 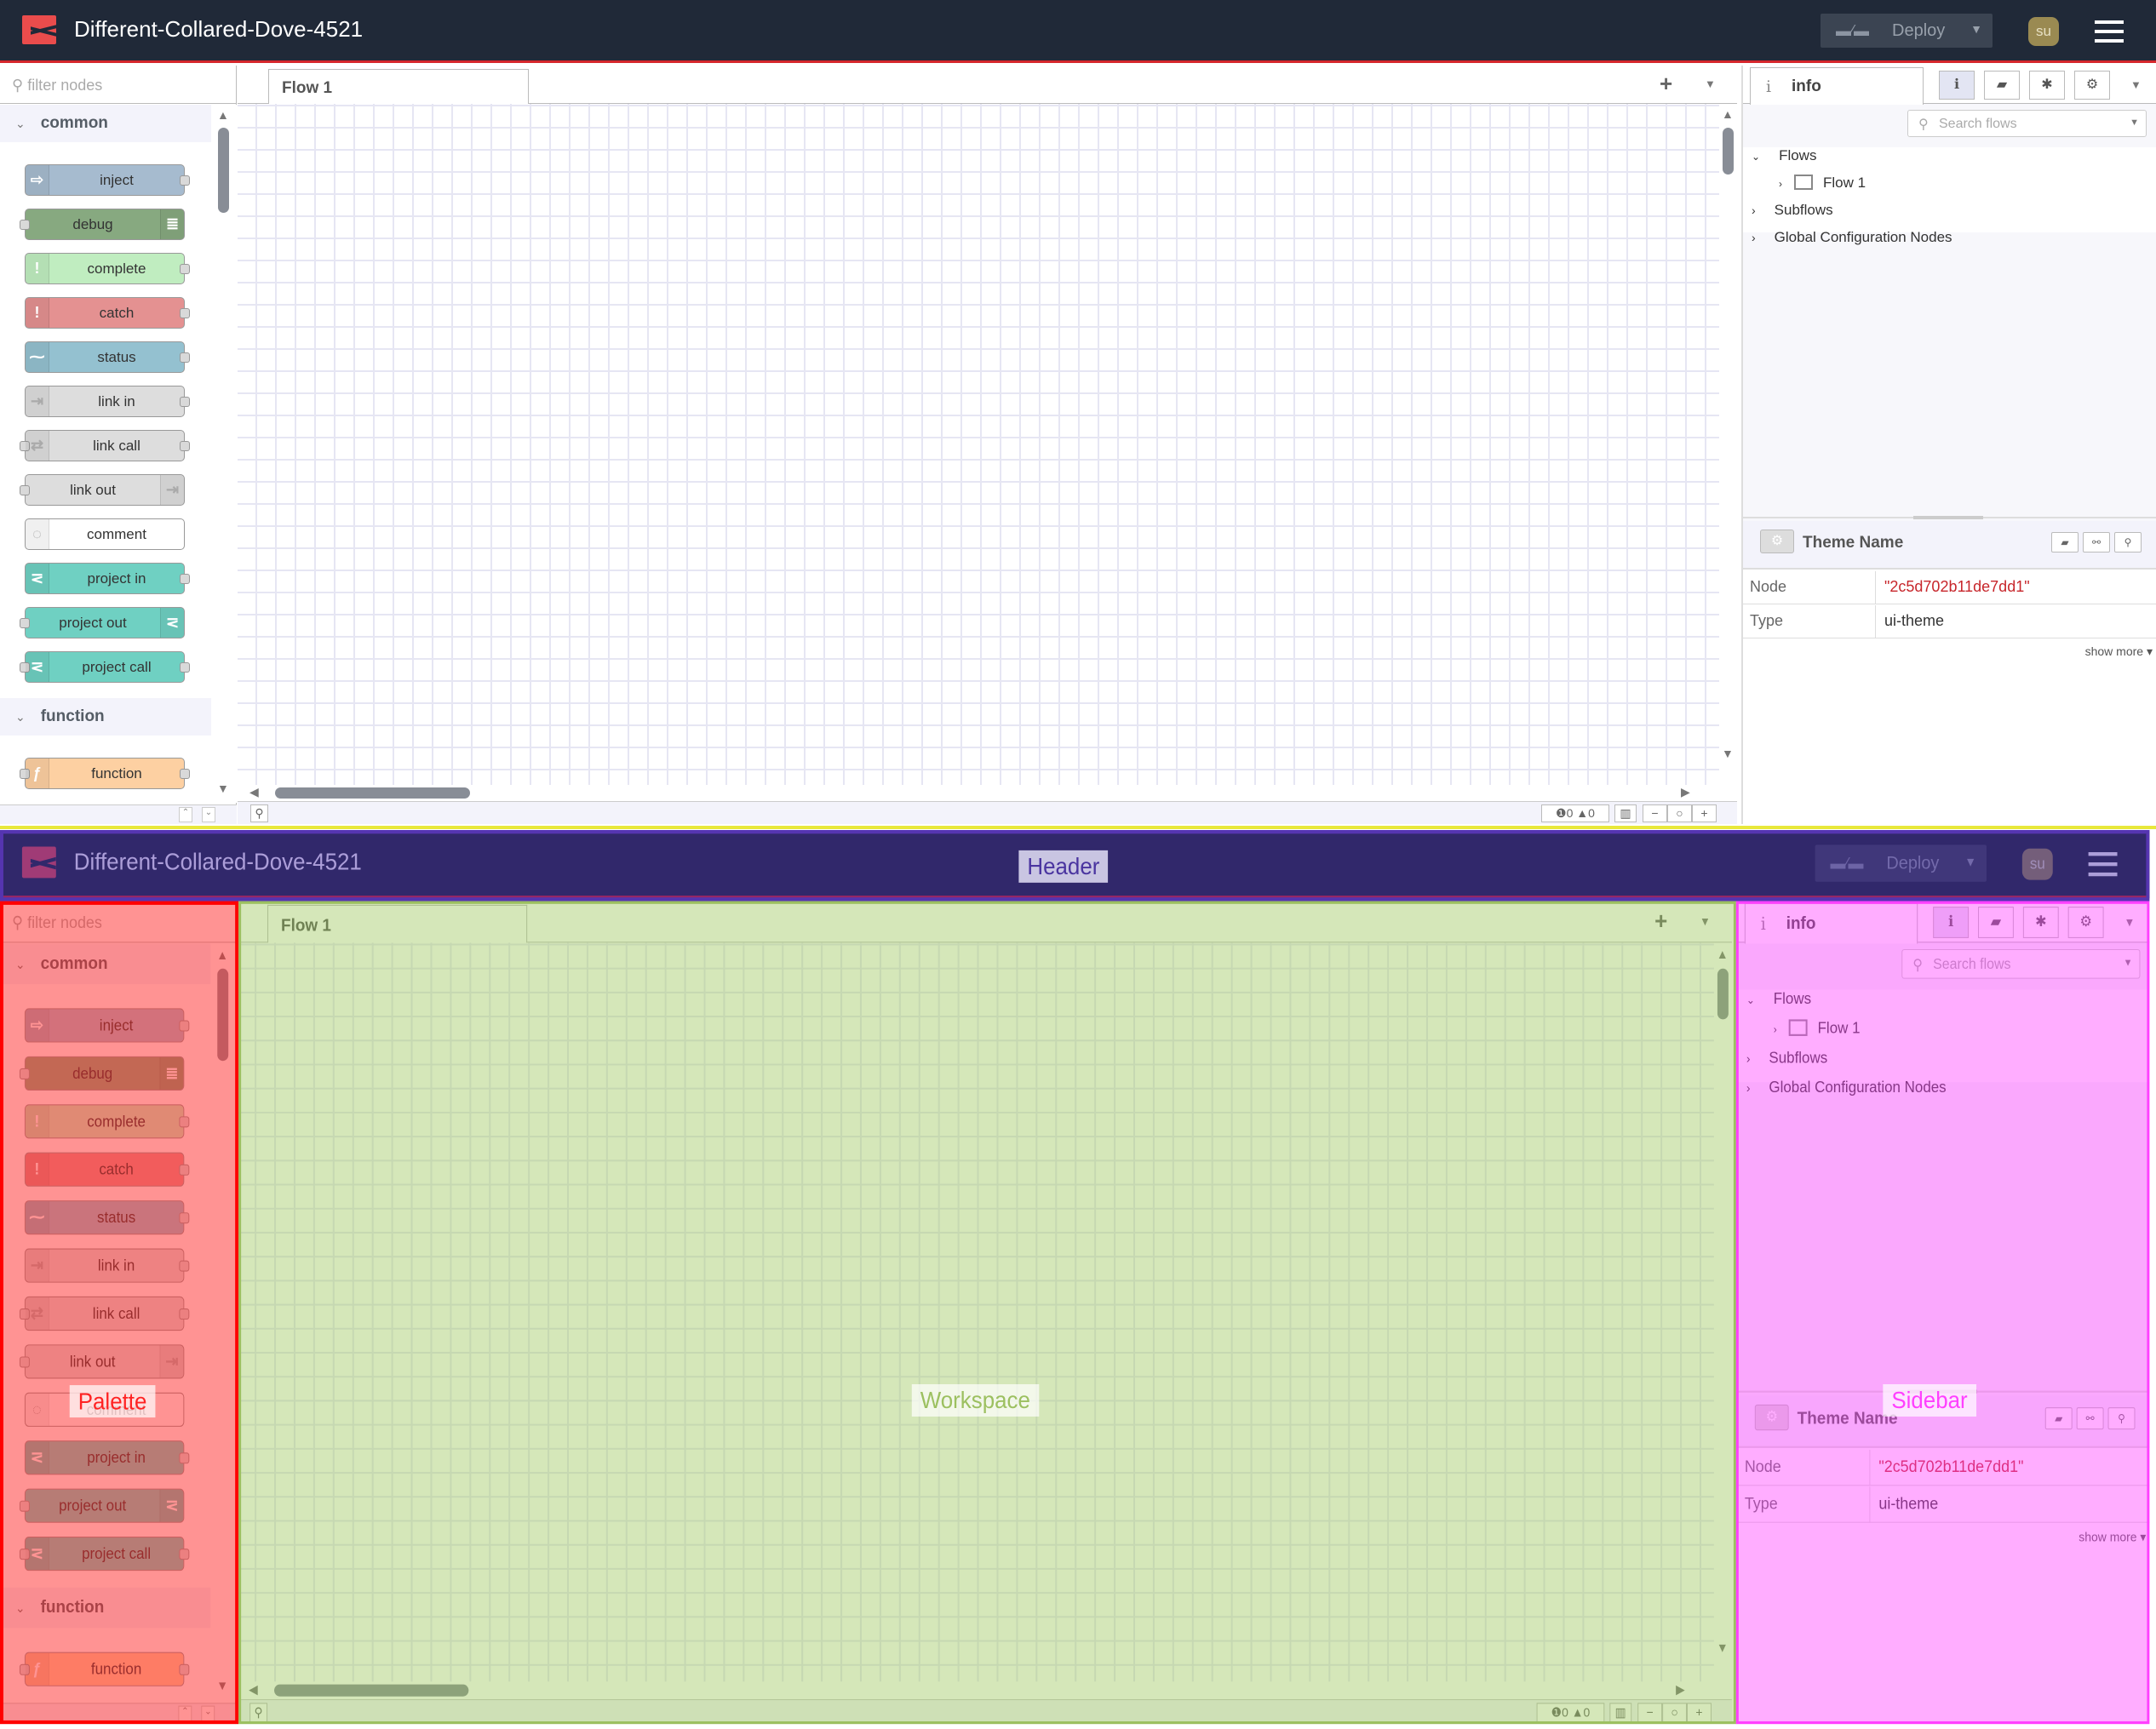 What do you see at coordinates (2109, 31) in the screenshot?
I see `hamburger-menu-icon` at bounding box center [2109, 31].